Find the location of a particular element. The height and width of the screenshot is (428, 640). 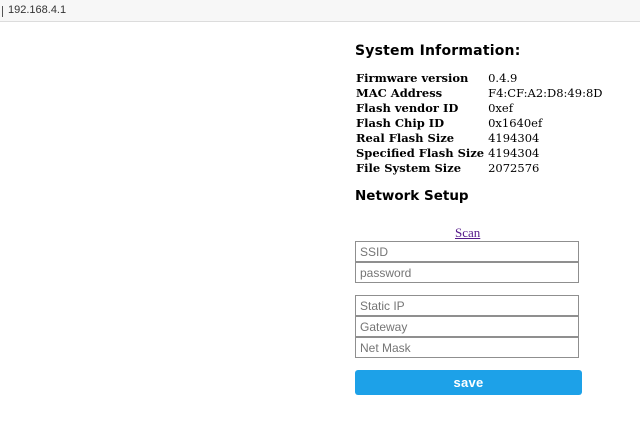

table-row: Specified Flash Size 4194304 is located at coordinates (479, 153).